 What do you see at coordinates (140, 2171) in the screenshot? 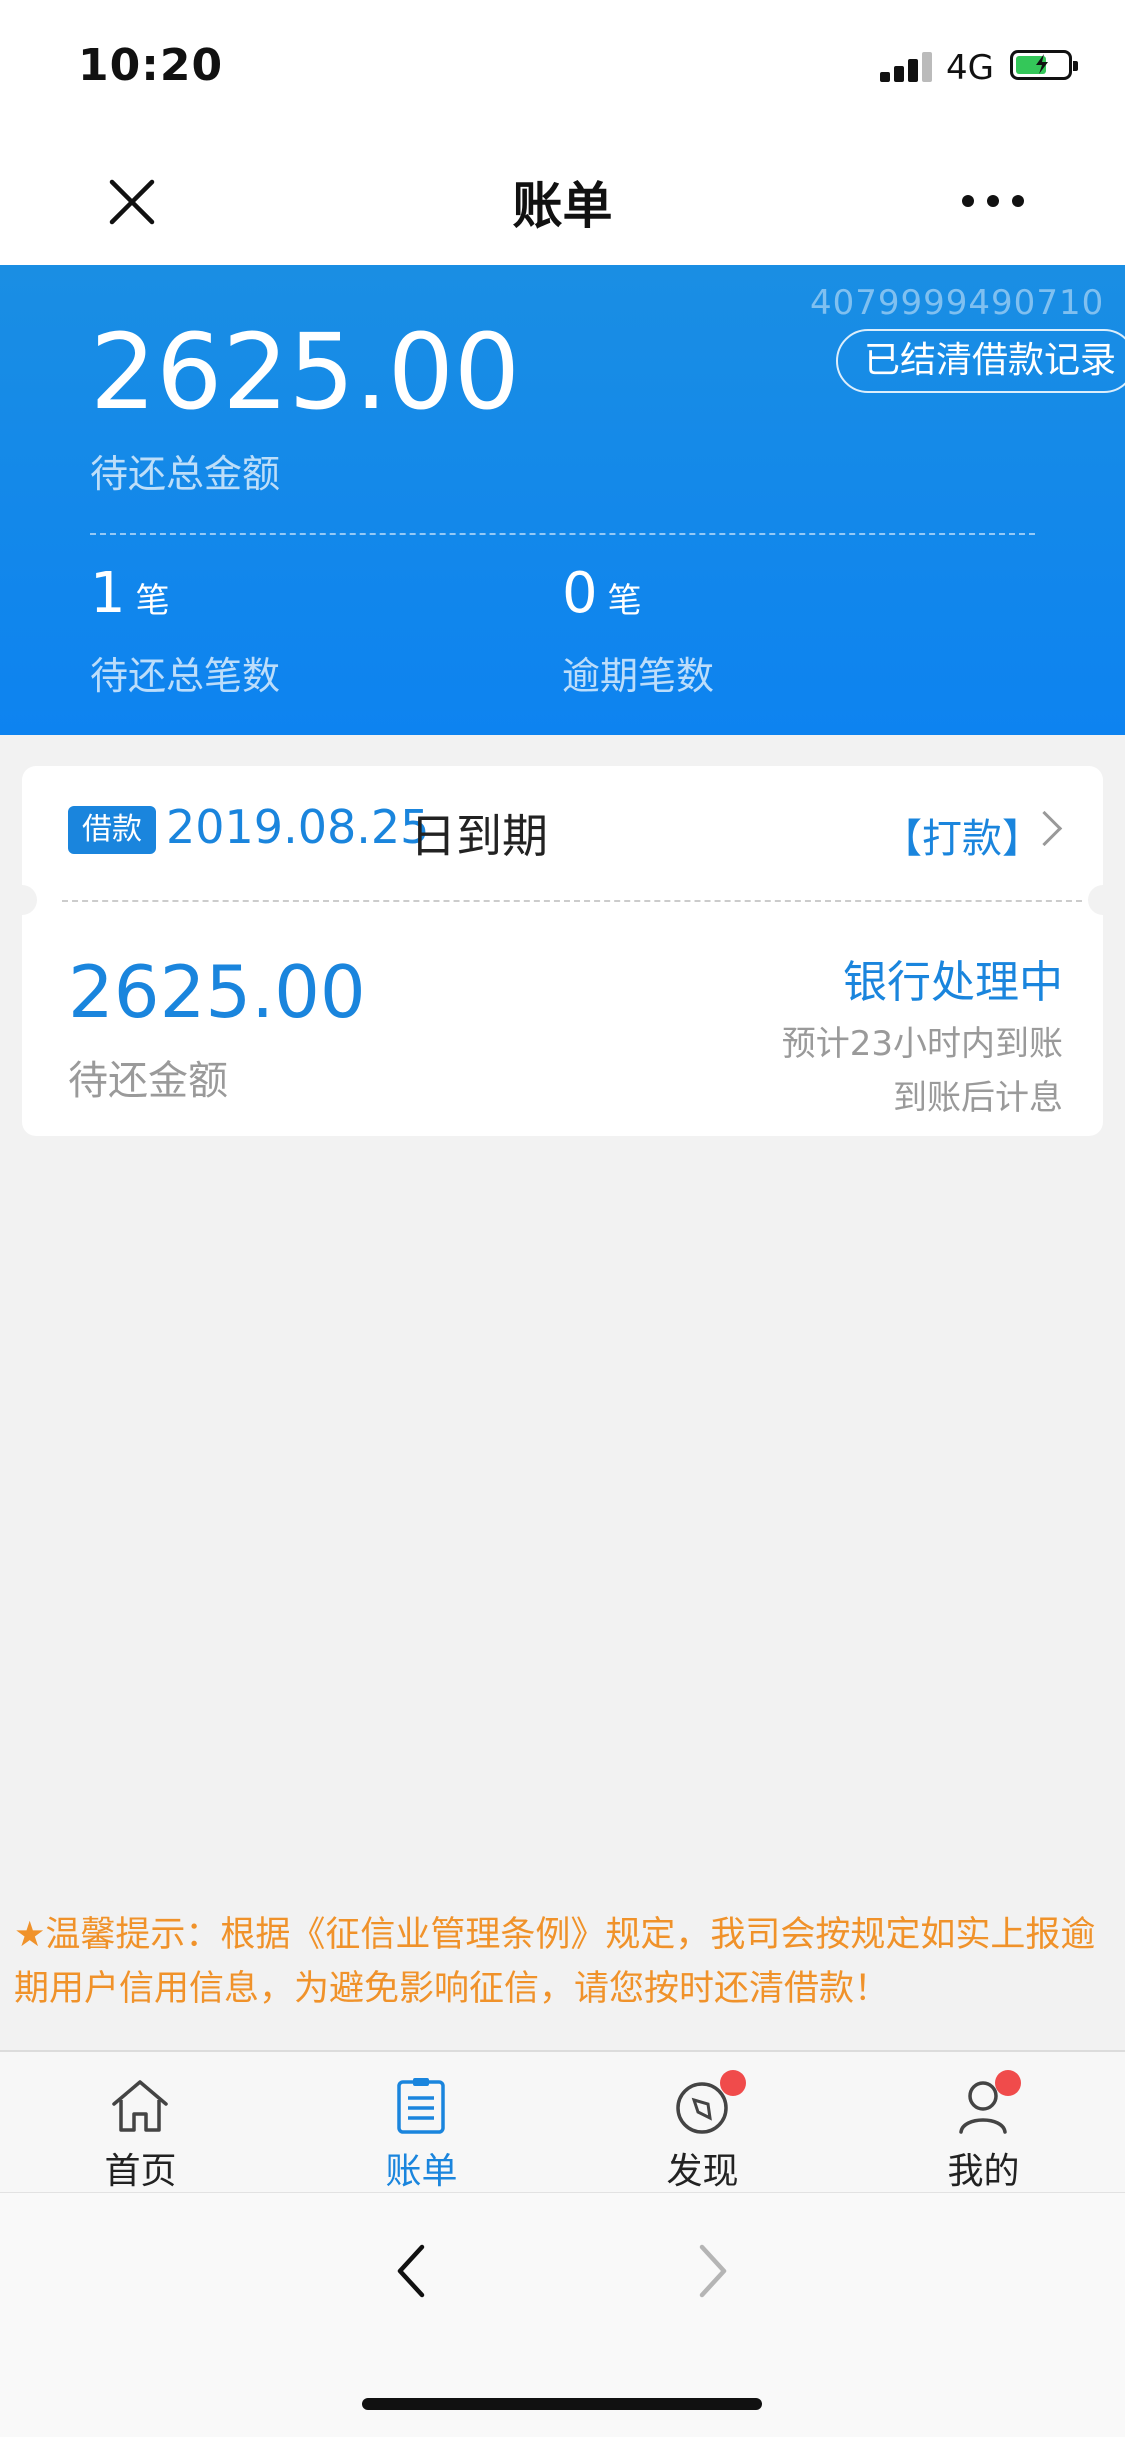
I see `tab-home-label: 首页` at bounding box center [140, 2171].